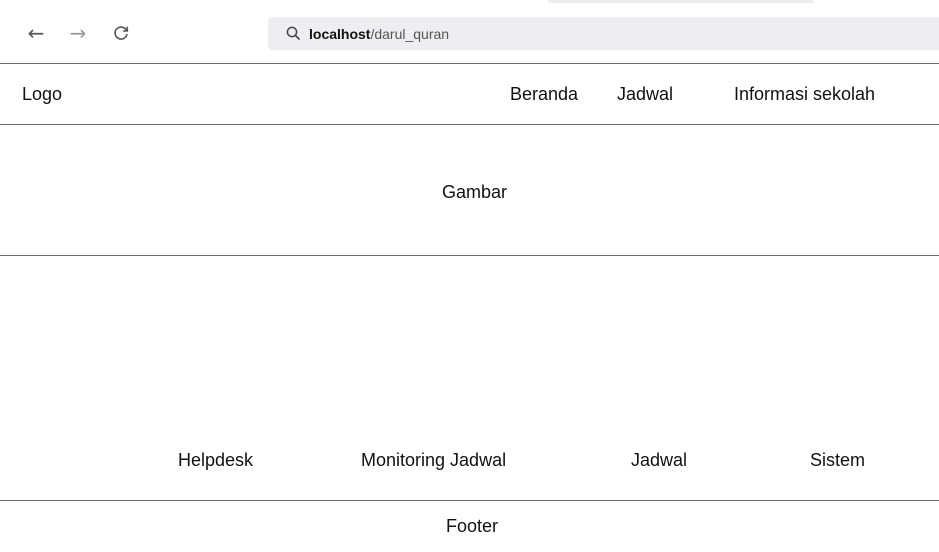  I want to click on tab-strip, so click(680, 1).